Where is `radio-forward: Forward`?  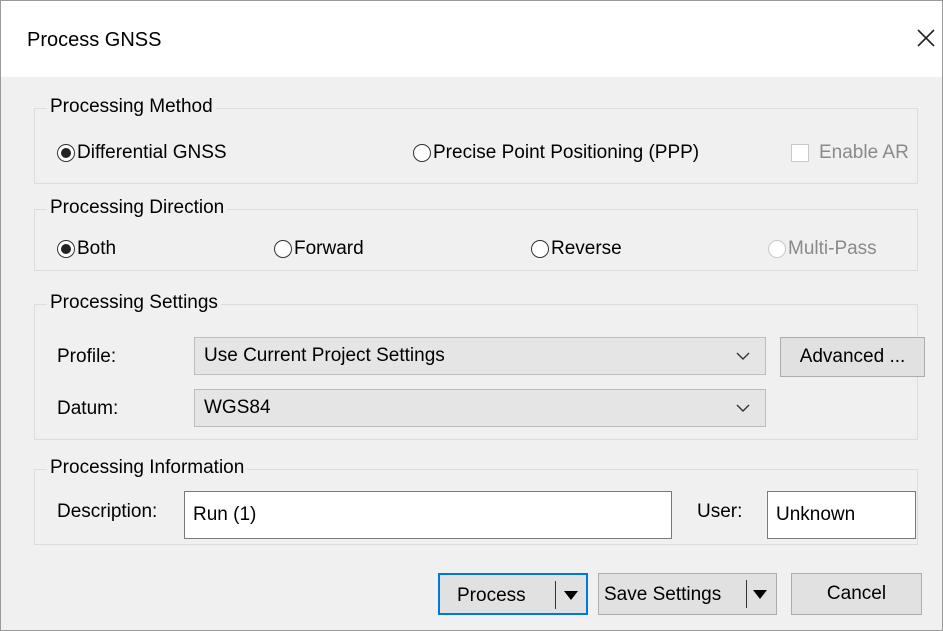 radio-forward: Forward is located at coordinates (319, 249).